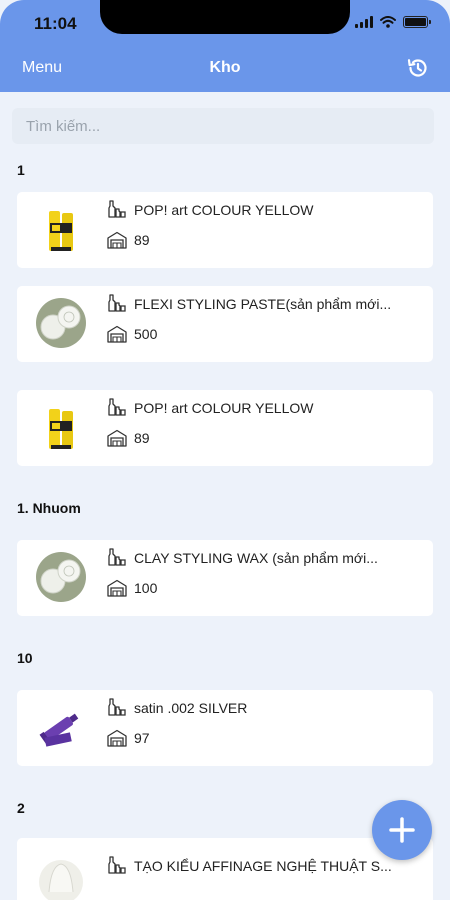  I want to click on product-quantity: 97, so click(142, 738).